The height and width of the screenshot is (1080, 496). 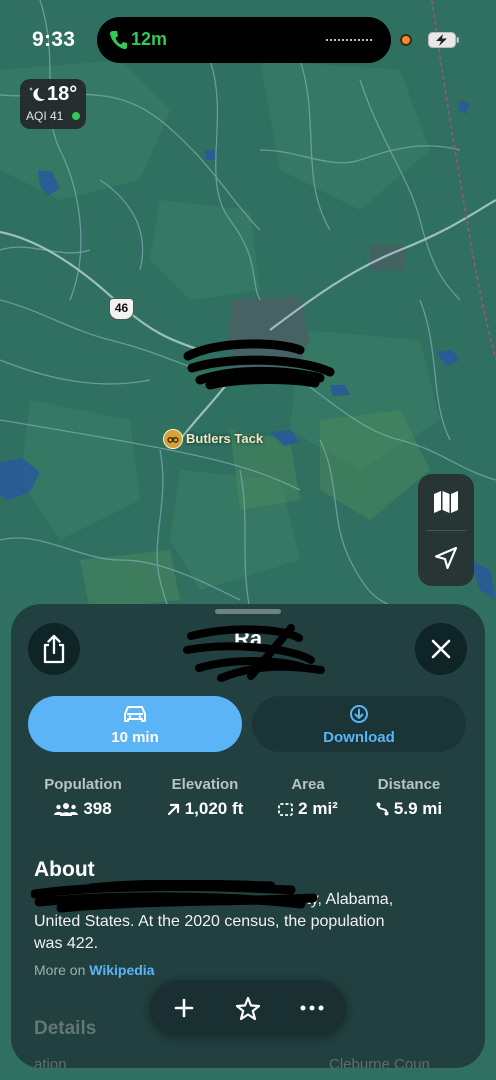 I want to click on share-icon, so click(x=54, y=649).